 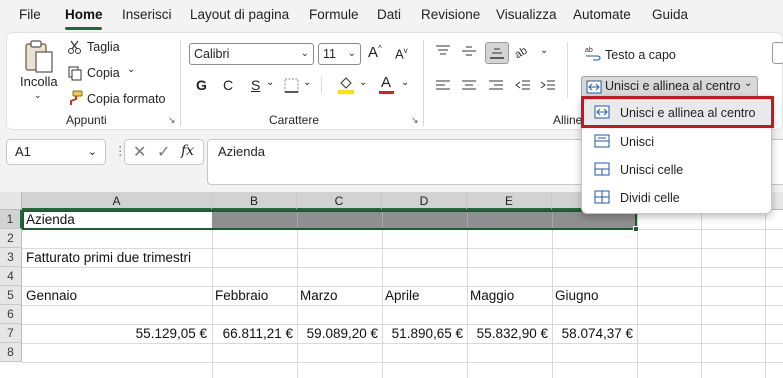 What do you see at coordinates (450, 14) in the screenshot?
I see `tab-revisione: Revisione` at bounding box center [450, 14].